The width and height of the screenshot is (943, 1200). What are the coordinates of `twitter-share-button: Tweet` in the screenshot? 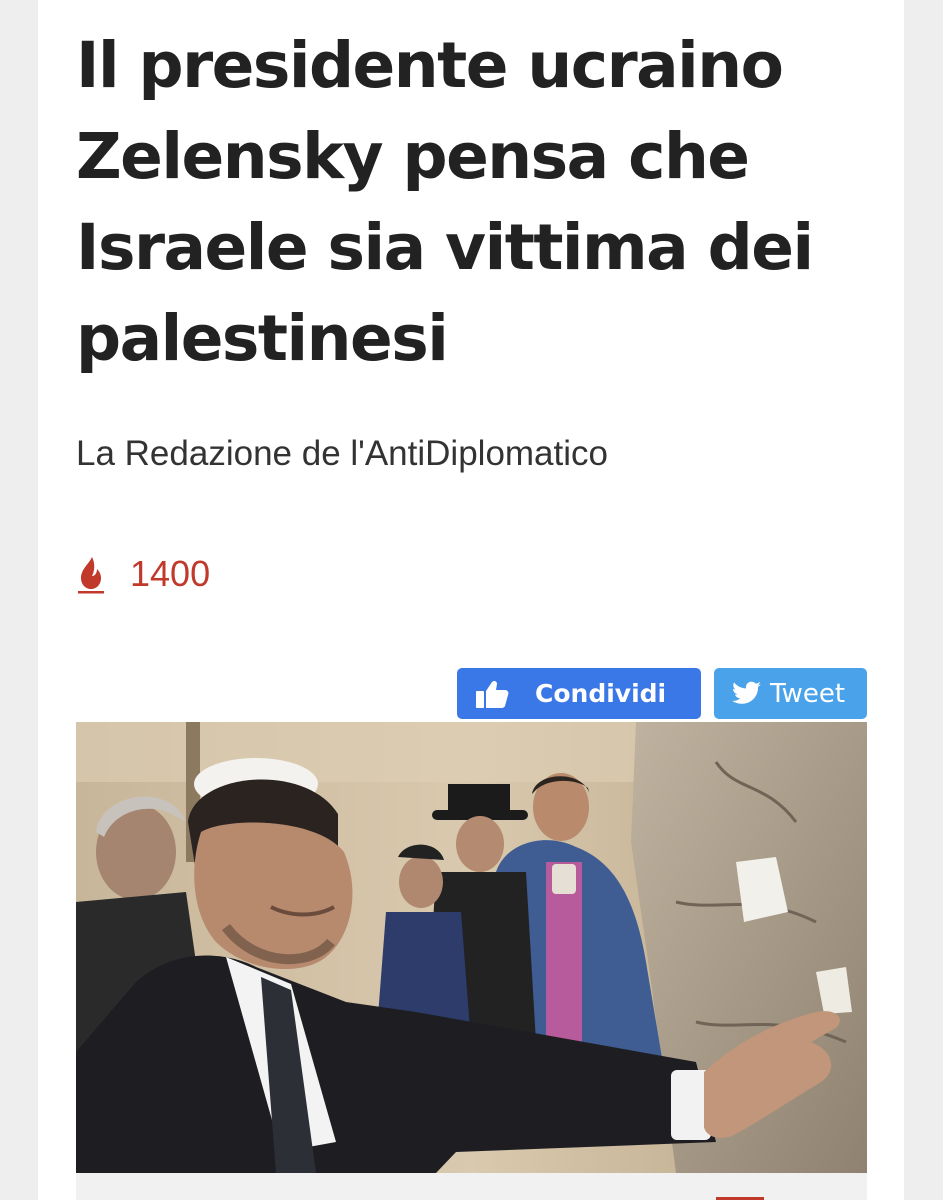 It's located at (790, 693).